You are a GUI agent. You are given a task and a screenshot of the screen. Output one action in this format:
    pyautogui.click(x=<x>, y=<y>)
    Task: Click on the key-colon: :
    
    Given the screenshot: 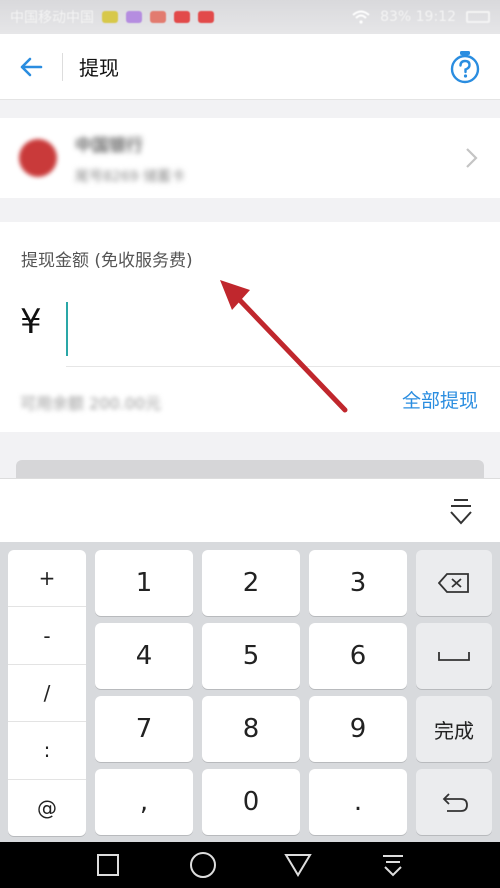 What is the action you would take?
    pyautogui.click(x=47, y=751)
    